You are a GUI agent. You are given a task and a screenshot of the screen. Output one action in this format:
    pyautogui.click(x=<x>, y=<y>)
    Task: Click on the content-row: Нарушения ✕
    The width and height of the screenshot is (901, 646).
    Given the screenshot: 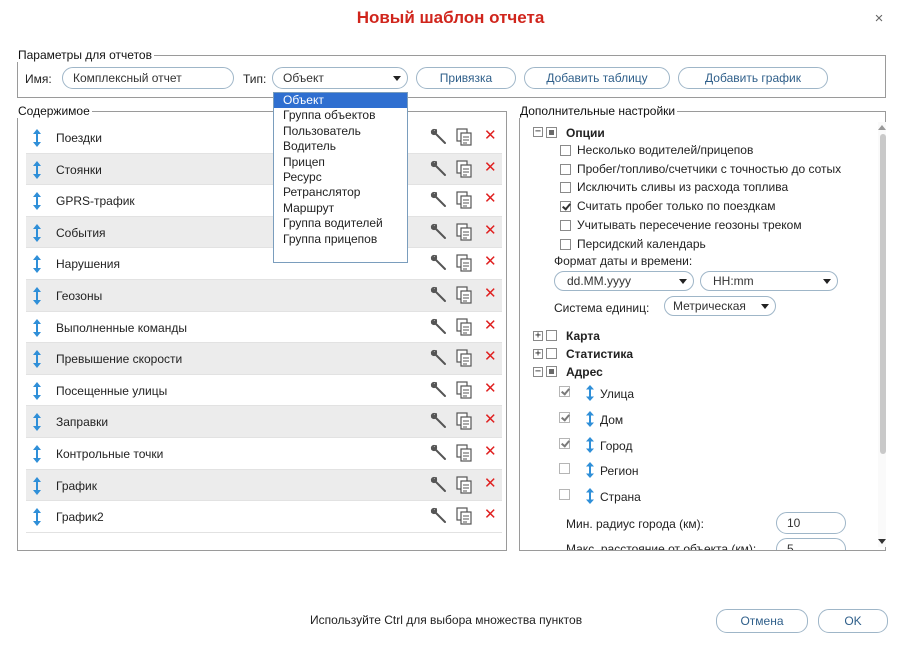 What is the action you would take?
    pyautogui.click(x=264, y=264)
    